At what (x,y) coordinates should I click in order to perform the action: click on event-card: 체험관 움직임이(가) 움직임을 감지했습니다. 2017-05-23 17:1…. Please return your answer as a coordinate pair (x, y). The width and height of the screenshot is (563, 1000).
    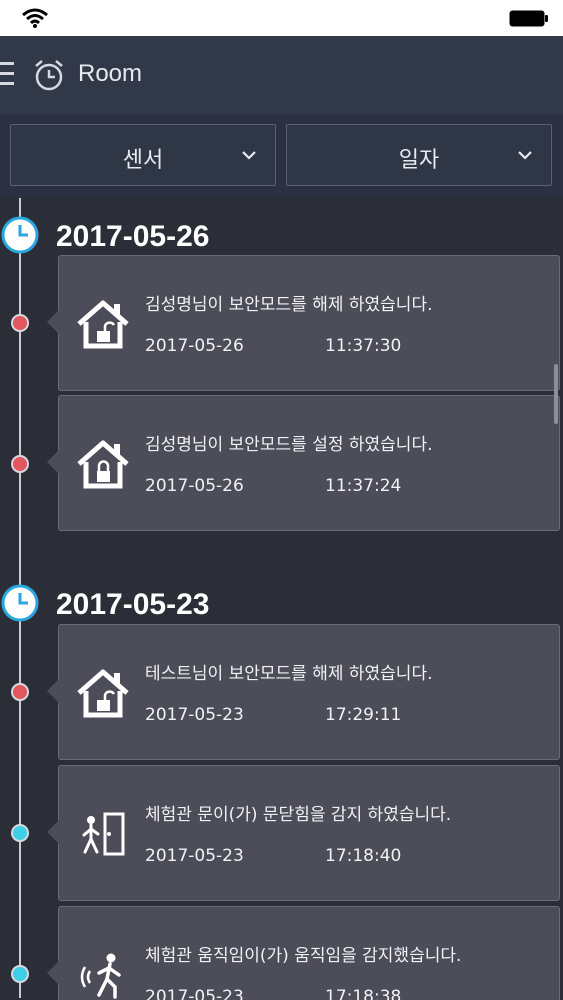
    Looking at the image, I should click on (303, 953).